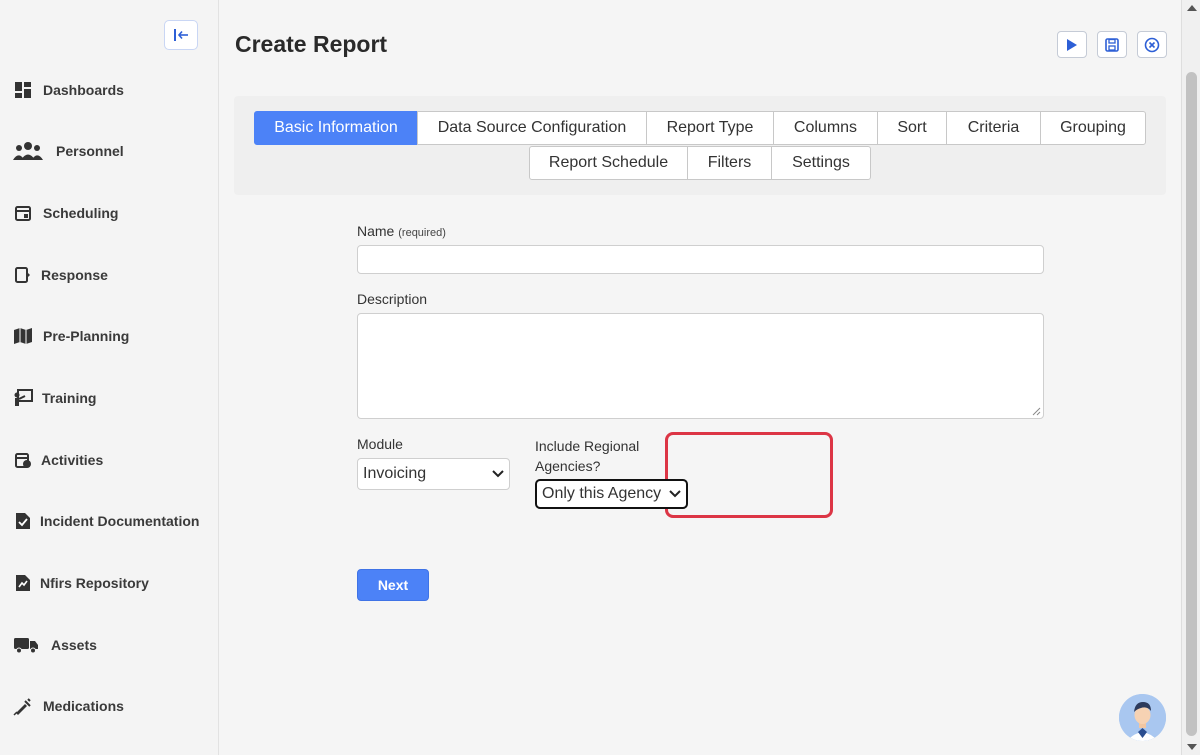  I want to click on sidebar-item-nfirs-repository: Nfirs Repository, so click(109, 583).